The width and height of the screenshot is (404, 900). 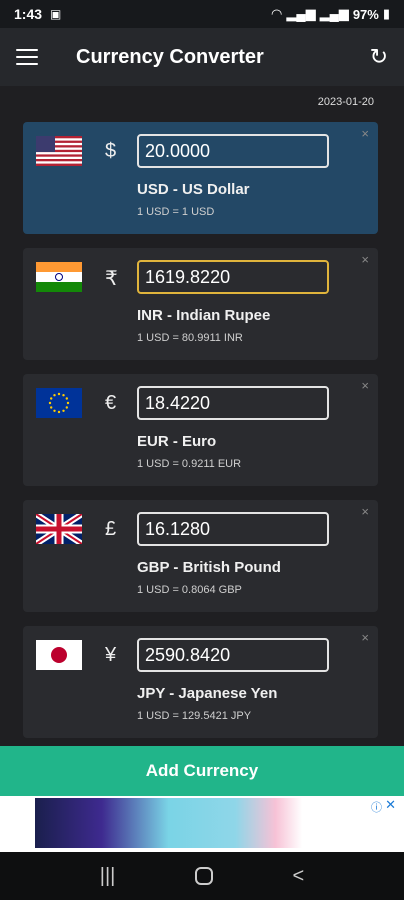 I want to click on signal-icon-2: ▂▄▆, so click(x=334, y=13).